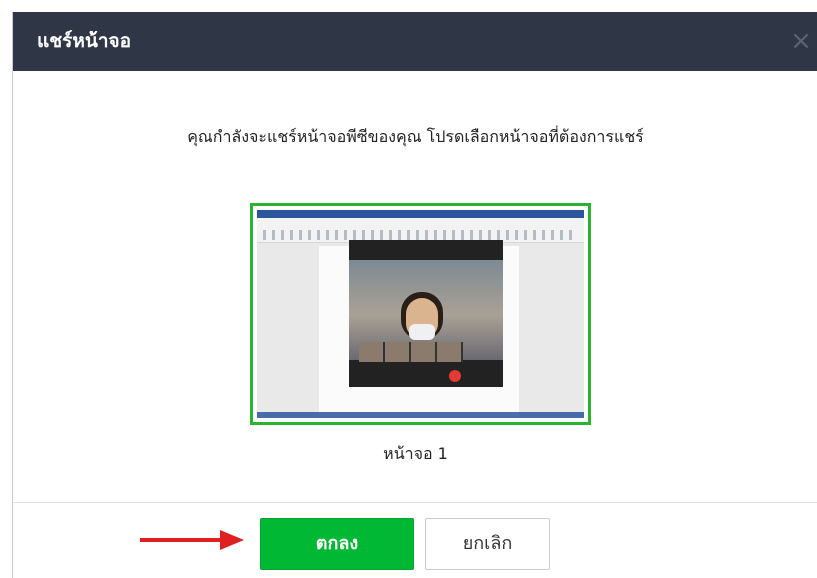  I want to click on end-call-icon, so click(455, 376).